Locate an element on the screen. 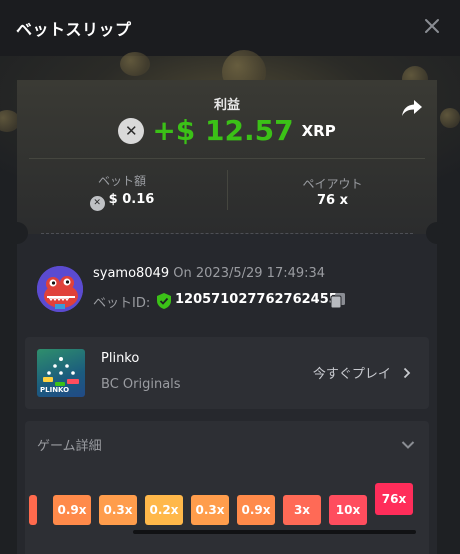 The height and width of the screenshot is (554, 460). chevron-down-icon is located at coordinates (408, 442).